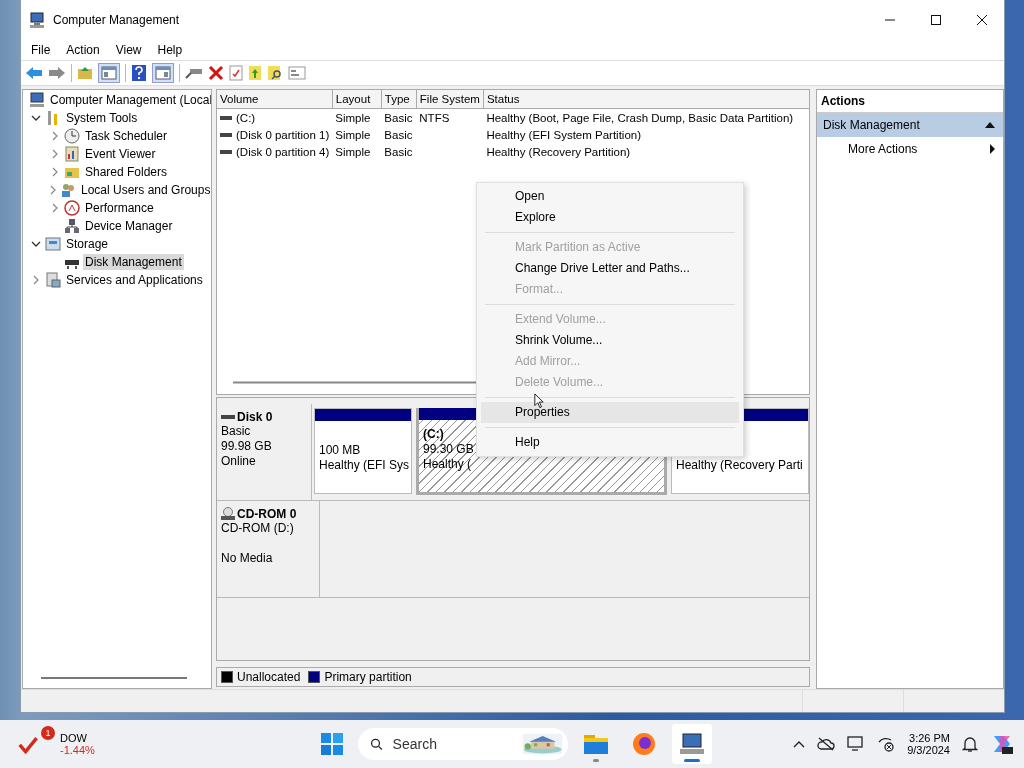 Image resolution: width=1024 pixels, height=768 pixels. Describe the element at coordinates (74, 738) in the screenshot. I see `ticker-name: DOW` at that location.